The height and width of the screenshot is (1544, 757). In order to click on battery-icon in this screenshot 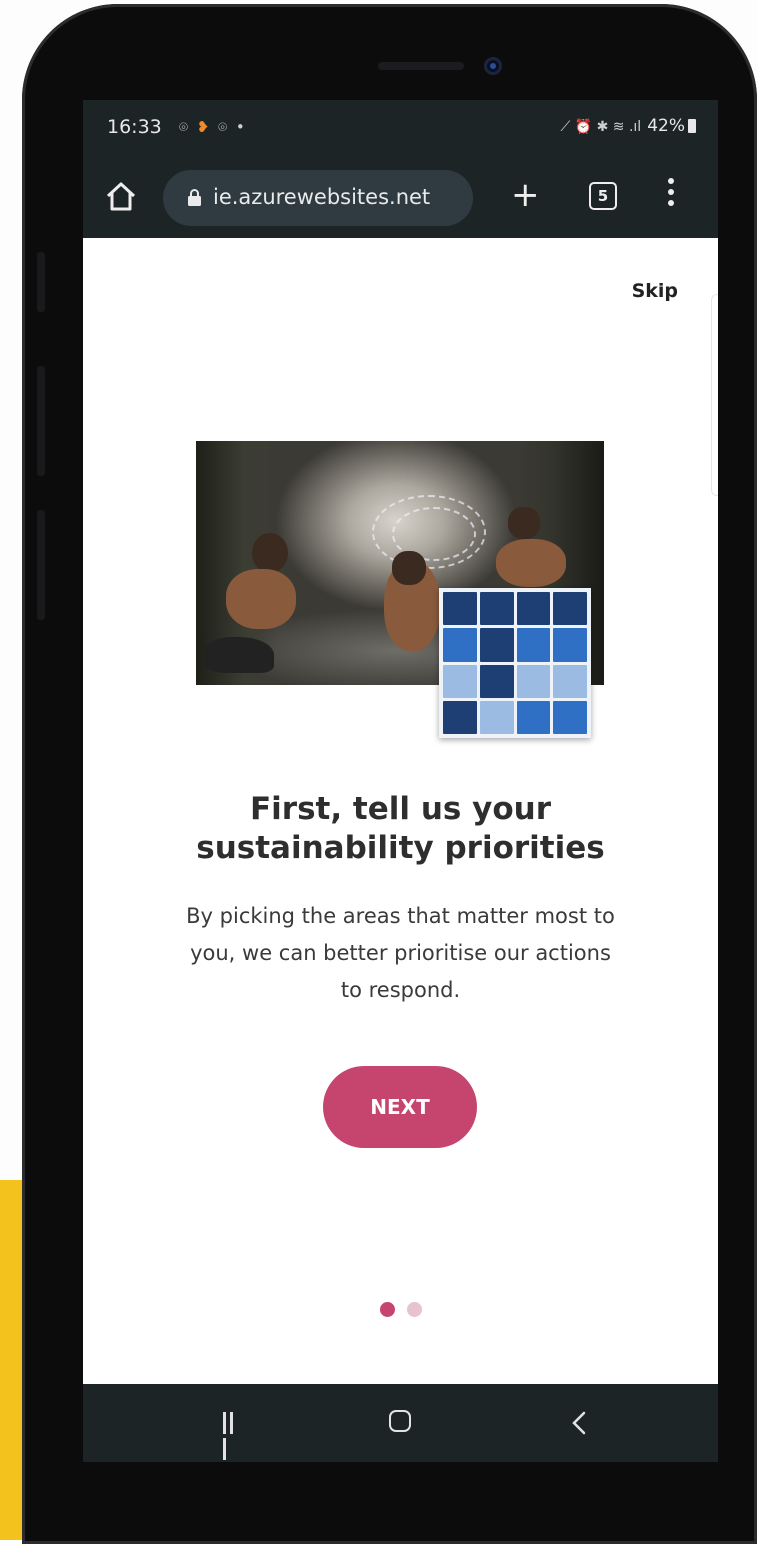, I will do `click(692, 126)`.